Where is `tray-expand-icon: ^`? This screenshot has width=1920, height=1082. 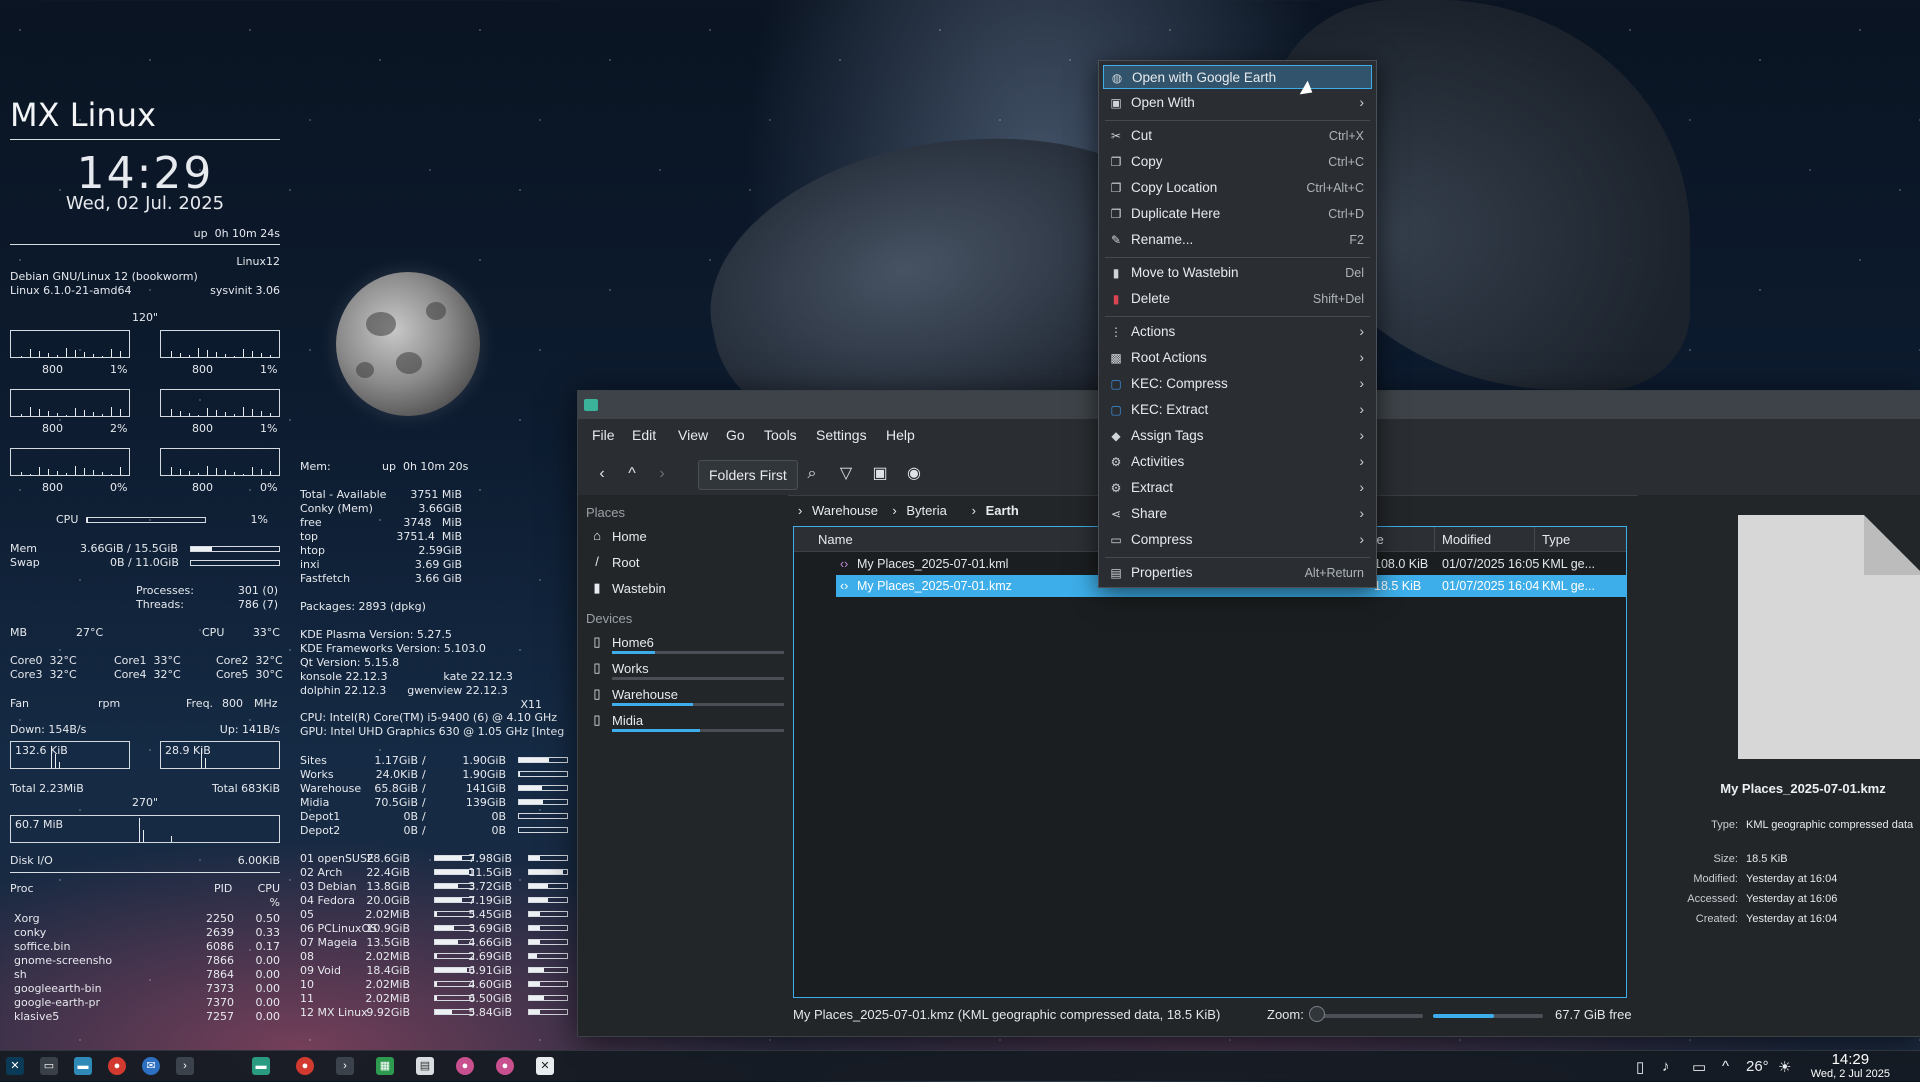
tray-expand-icon: ^ is located at coordinates (1725, 1066).